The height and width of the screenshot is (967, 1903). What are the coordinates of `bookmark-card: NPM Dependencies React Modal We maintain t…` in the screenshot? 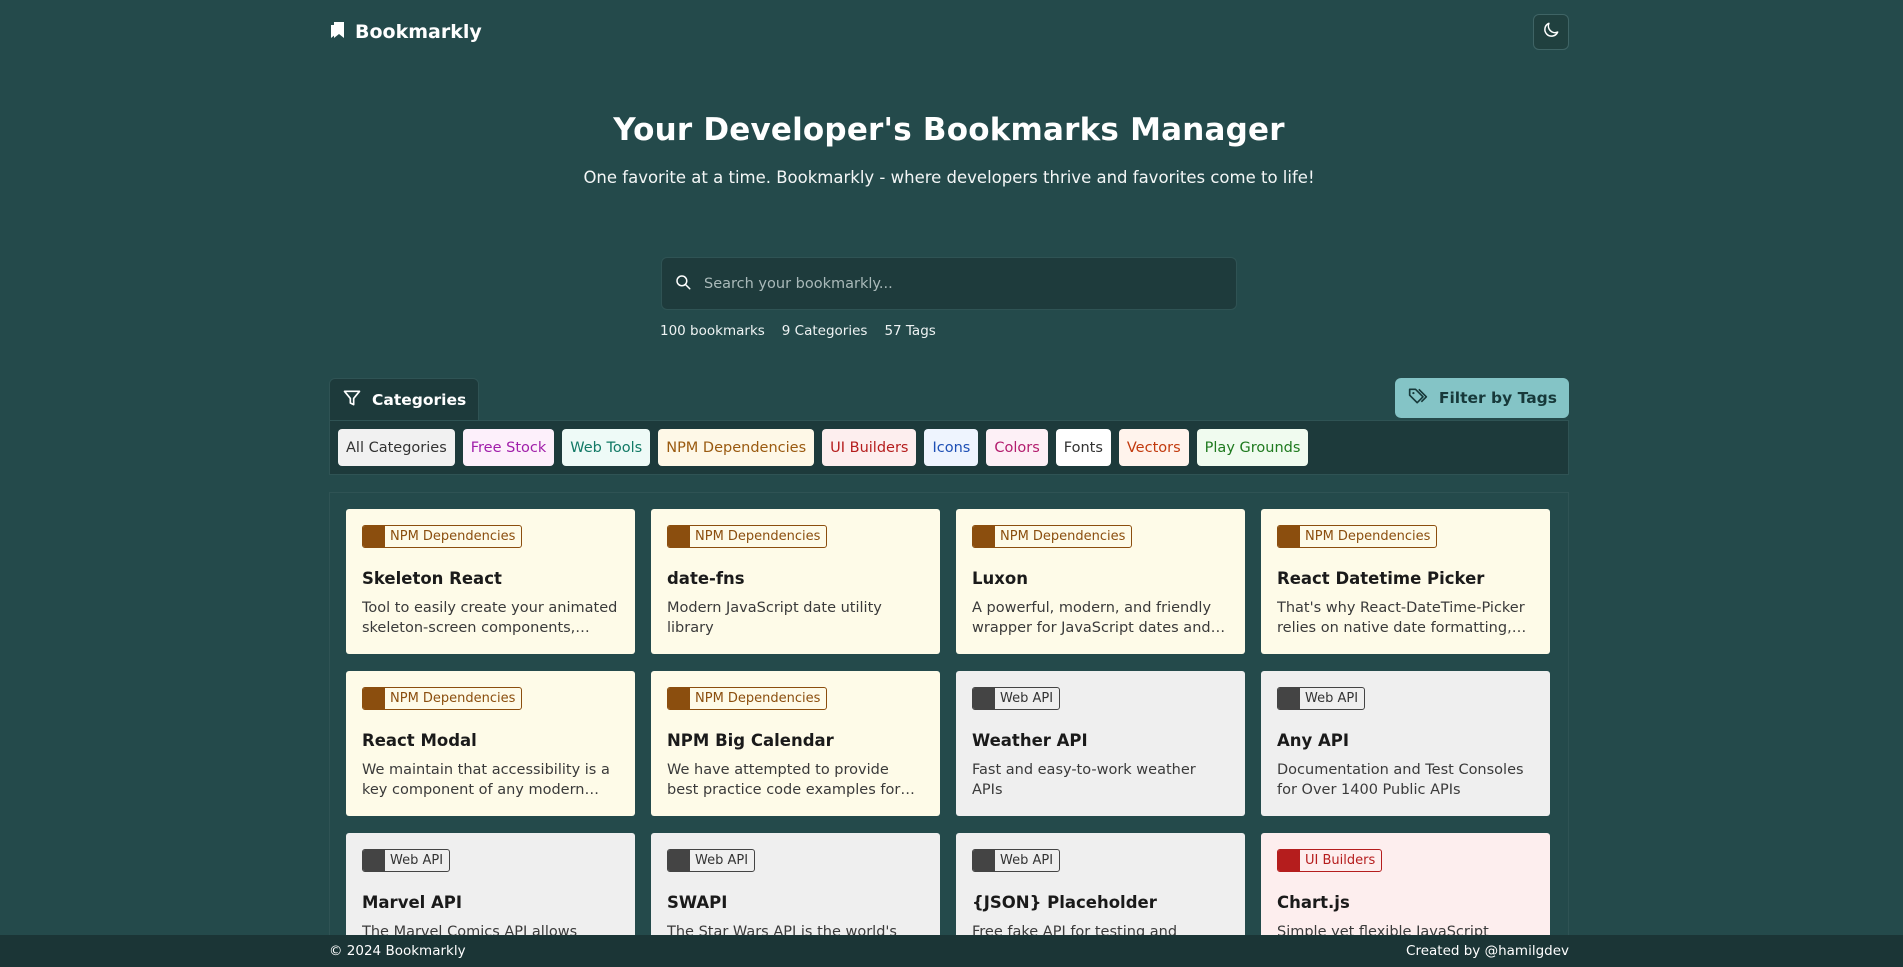 It's located at (490, 743).